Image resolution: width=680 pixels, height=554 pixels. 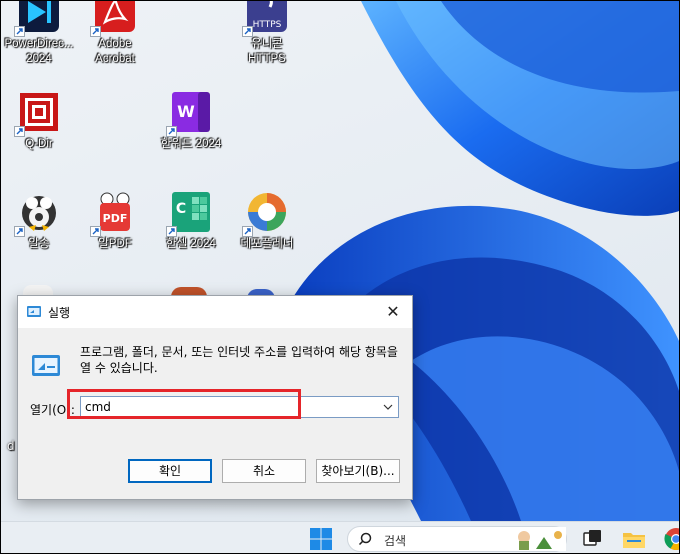 I want to click on desktop-icon-unicorn-https: HTTPS 유니콘 HTTPS, so click(x=267, y=34).